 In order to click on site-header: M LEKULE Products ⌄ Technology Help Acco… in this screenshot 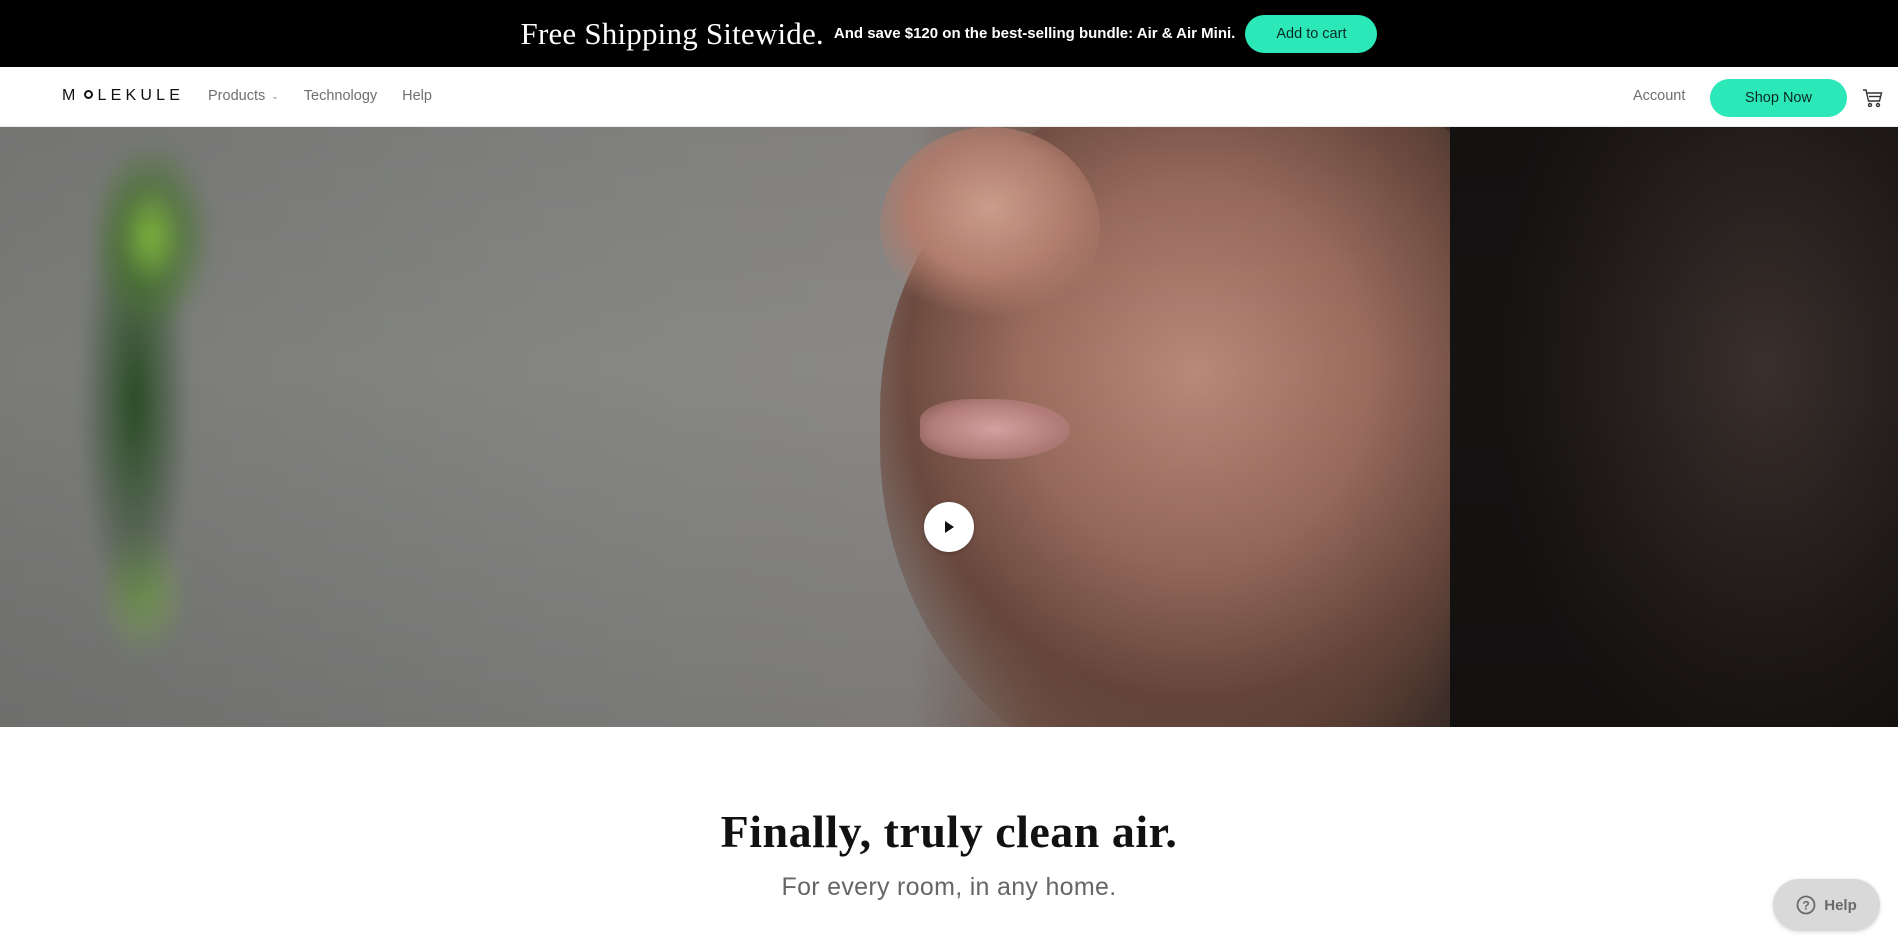, I will do `click(949, 97)`.